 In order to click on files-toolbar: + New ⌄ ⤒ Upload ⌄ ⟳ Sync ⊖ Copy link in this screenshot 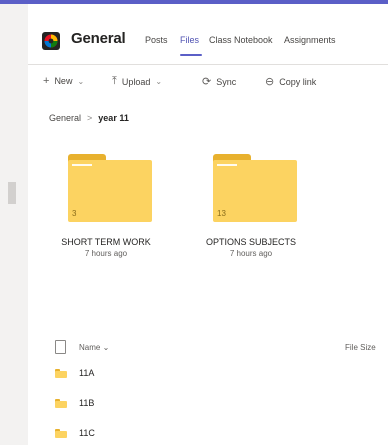, I will do `click(208, 80)`.